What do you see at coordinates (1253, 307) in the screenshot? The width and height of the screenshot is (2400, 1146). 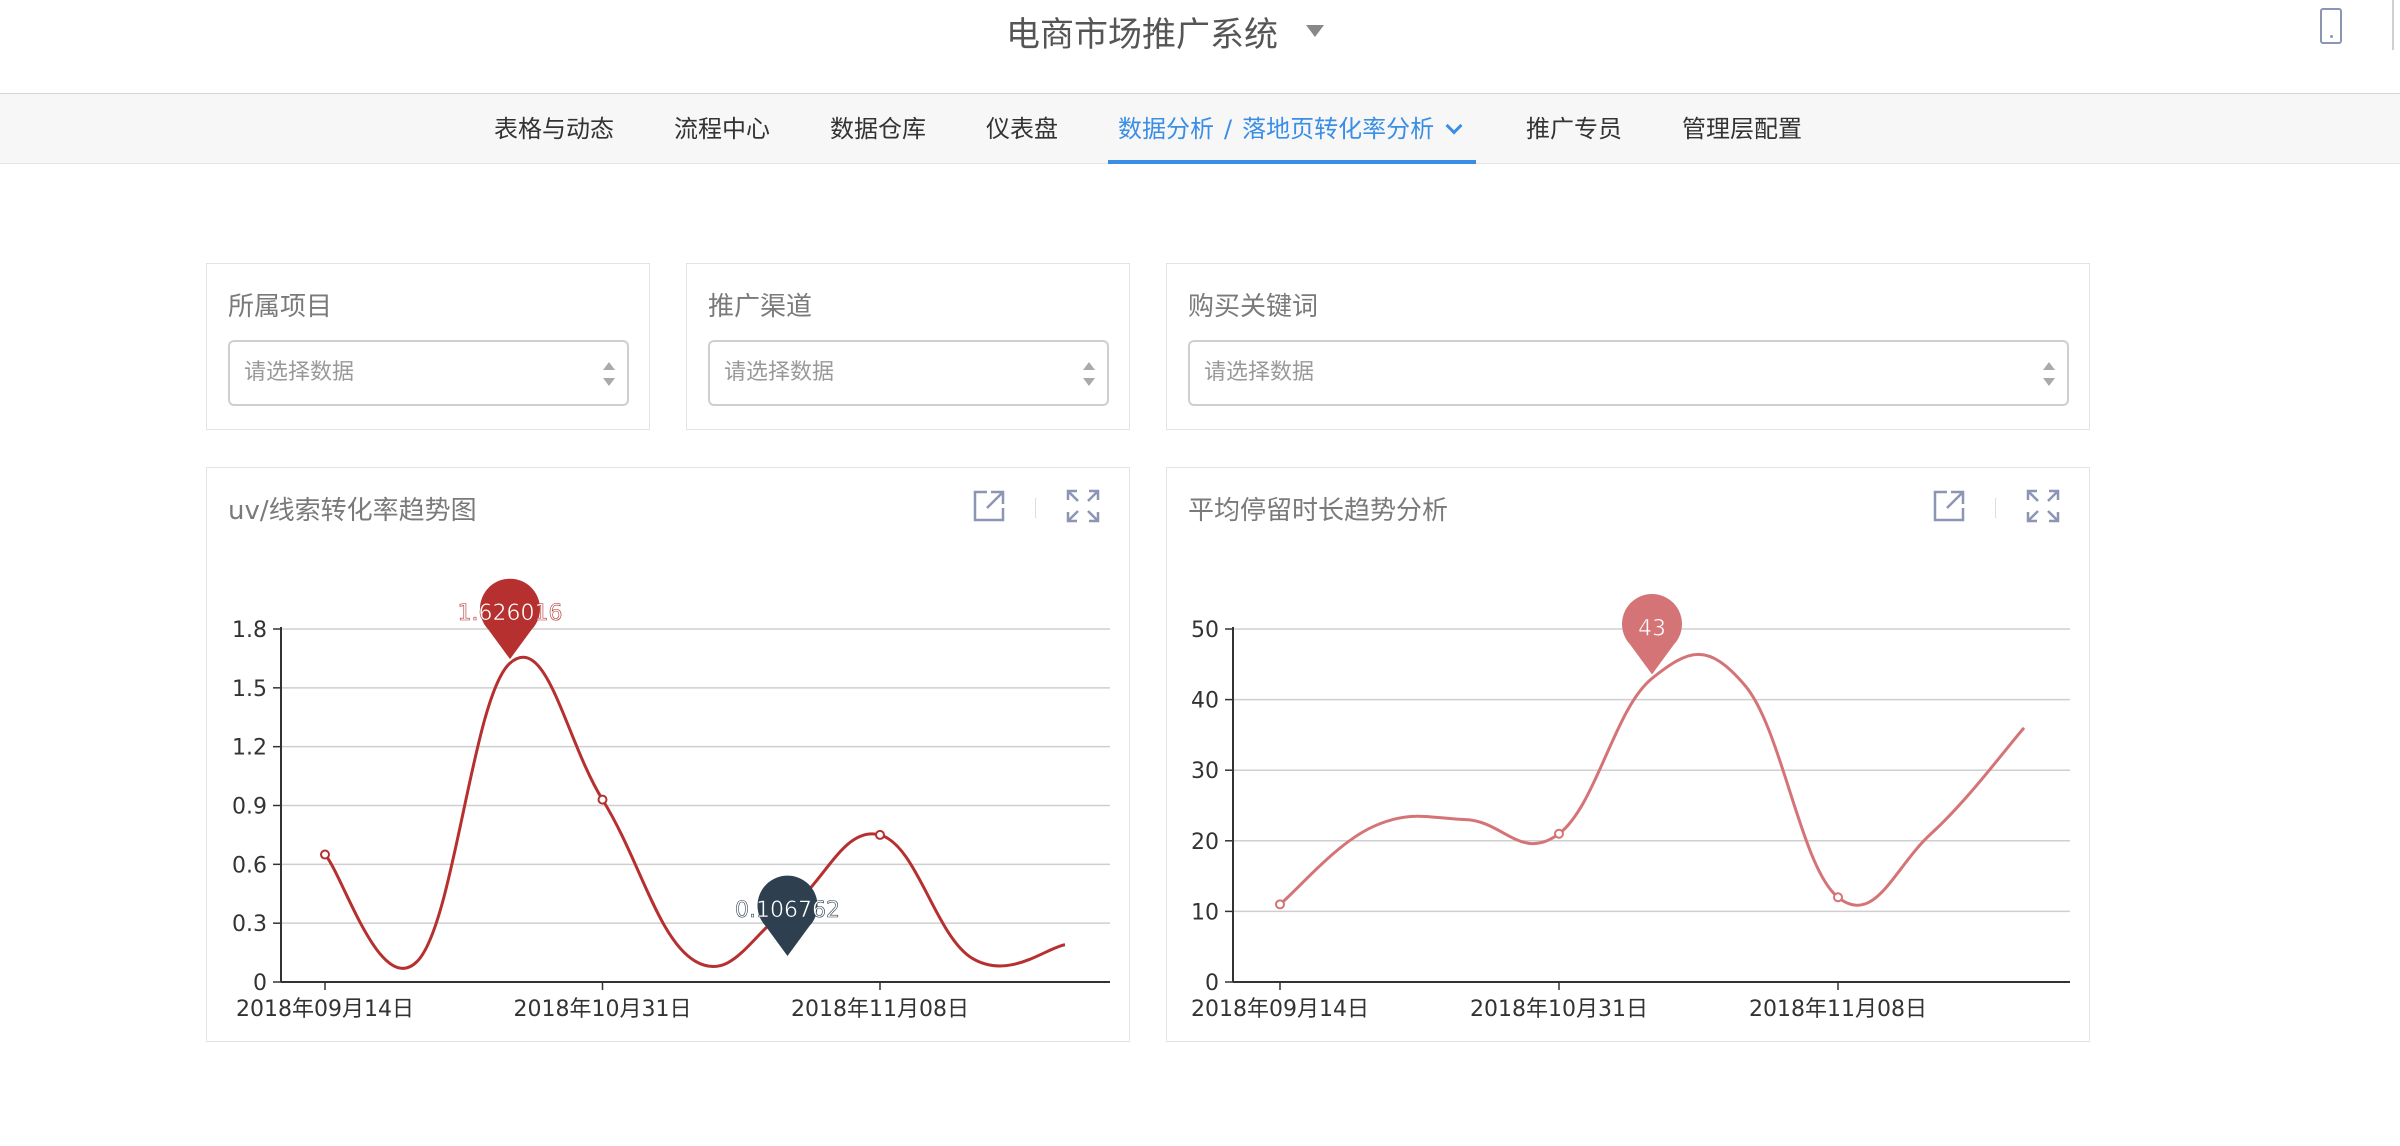 I see `filter-label: 购买关键词` at bounding box center [1253, 307].